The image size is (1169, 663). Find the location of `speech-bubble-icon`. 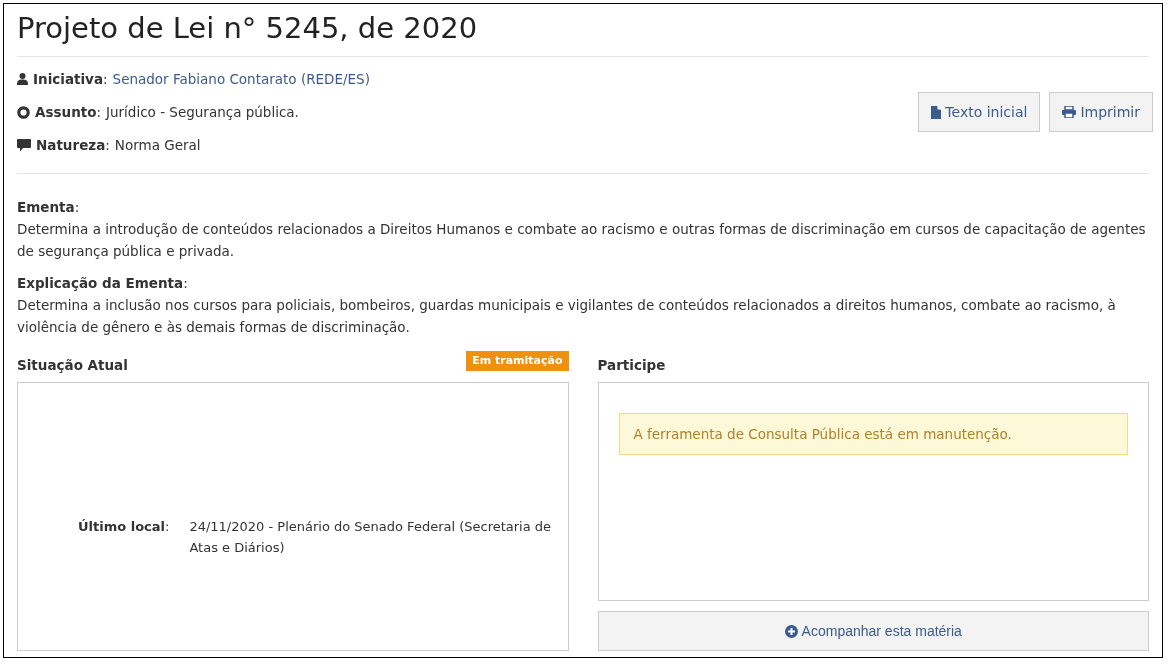

speech-bubble-icon is located at coordinates (24, 145).